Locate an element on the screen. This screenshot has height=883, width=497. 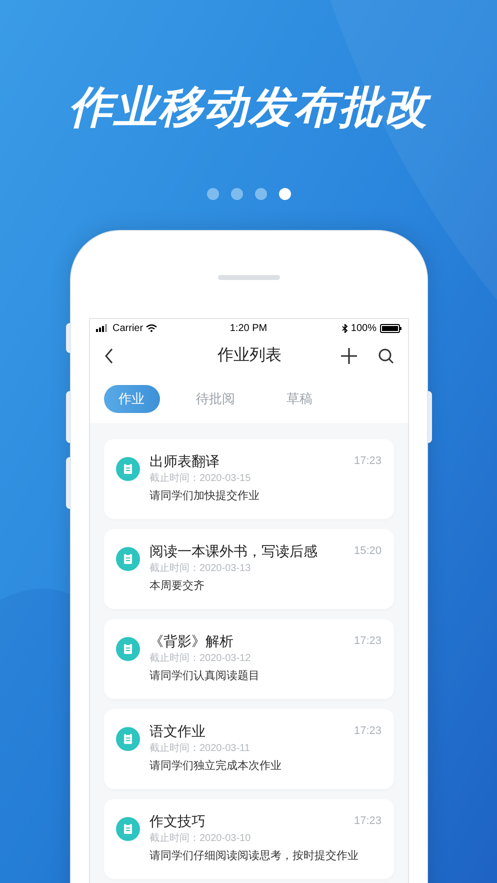
deadline-text: 截止时间：2020-03-11 is located at coordinates (200, 749).